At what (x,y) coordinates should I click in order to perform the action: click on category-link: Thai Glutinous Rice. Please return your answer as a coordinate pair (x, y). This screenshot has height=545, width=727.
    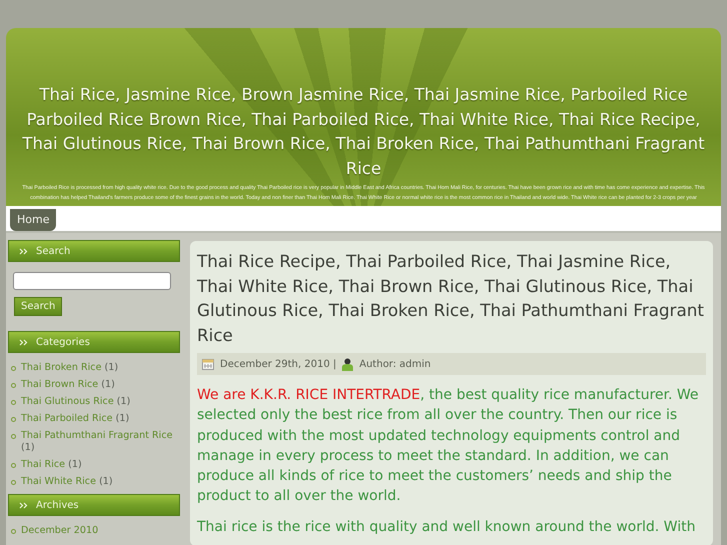
    Looking at the image, I should click on (67, 401).